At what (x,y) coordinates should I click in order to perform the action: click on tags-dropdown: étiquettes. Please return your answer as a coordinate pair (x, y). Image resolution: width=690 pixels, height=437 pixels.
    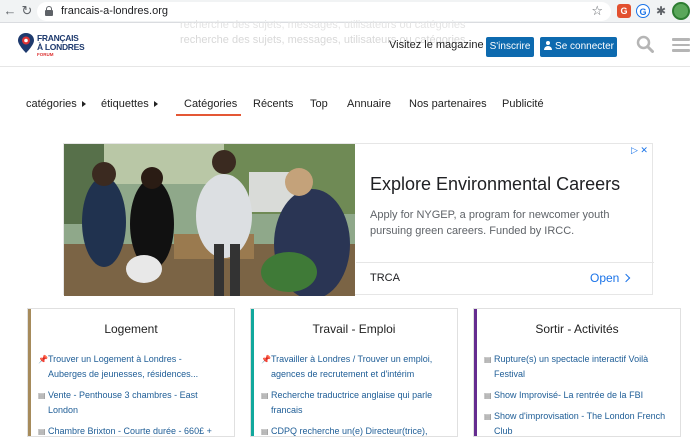
    Looking at the image, I should click on (129, 104).